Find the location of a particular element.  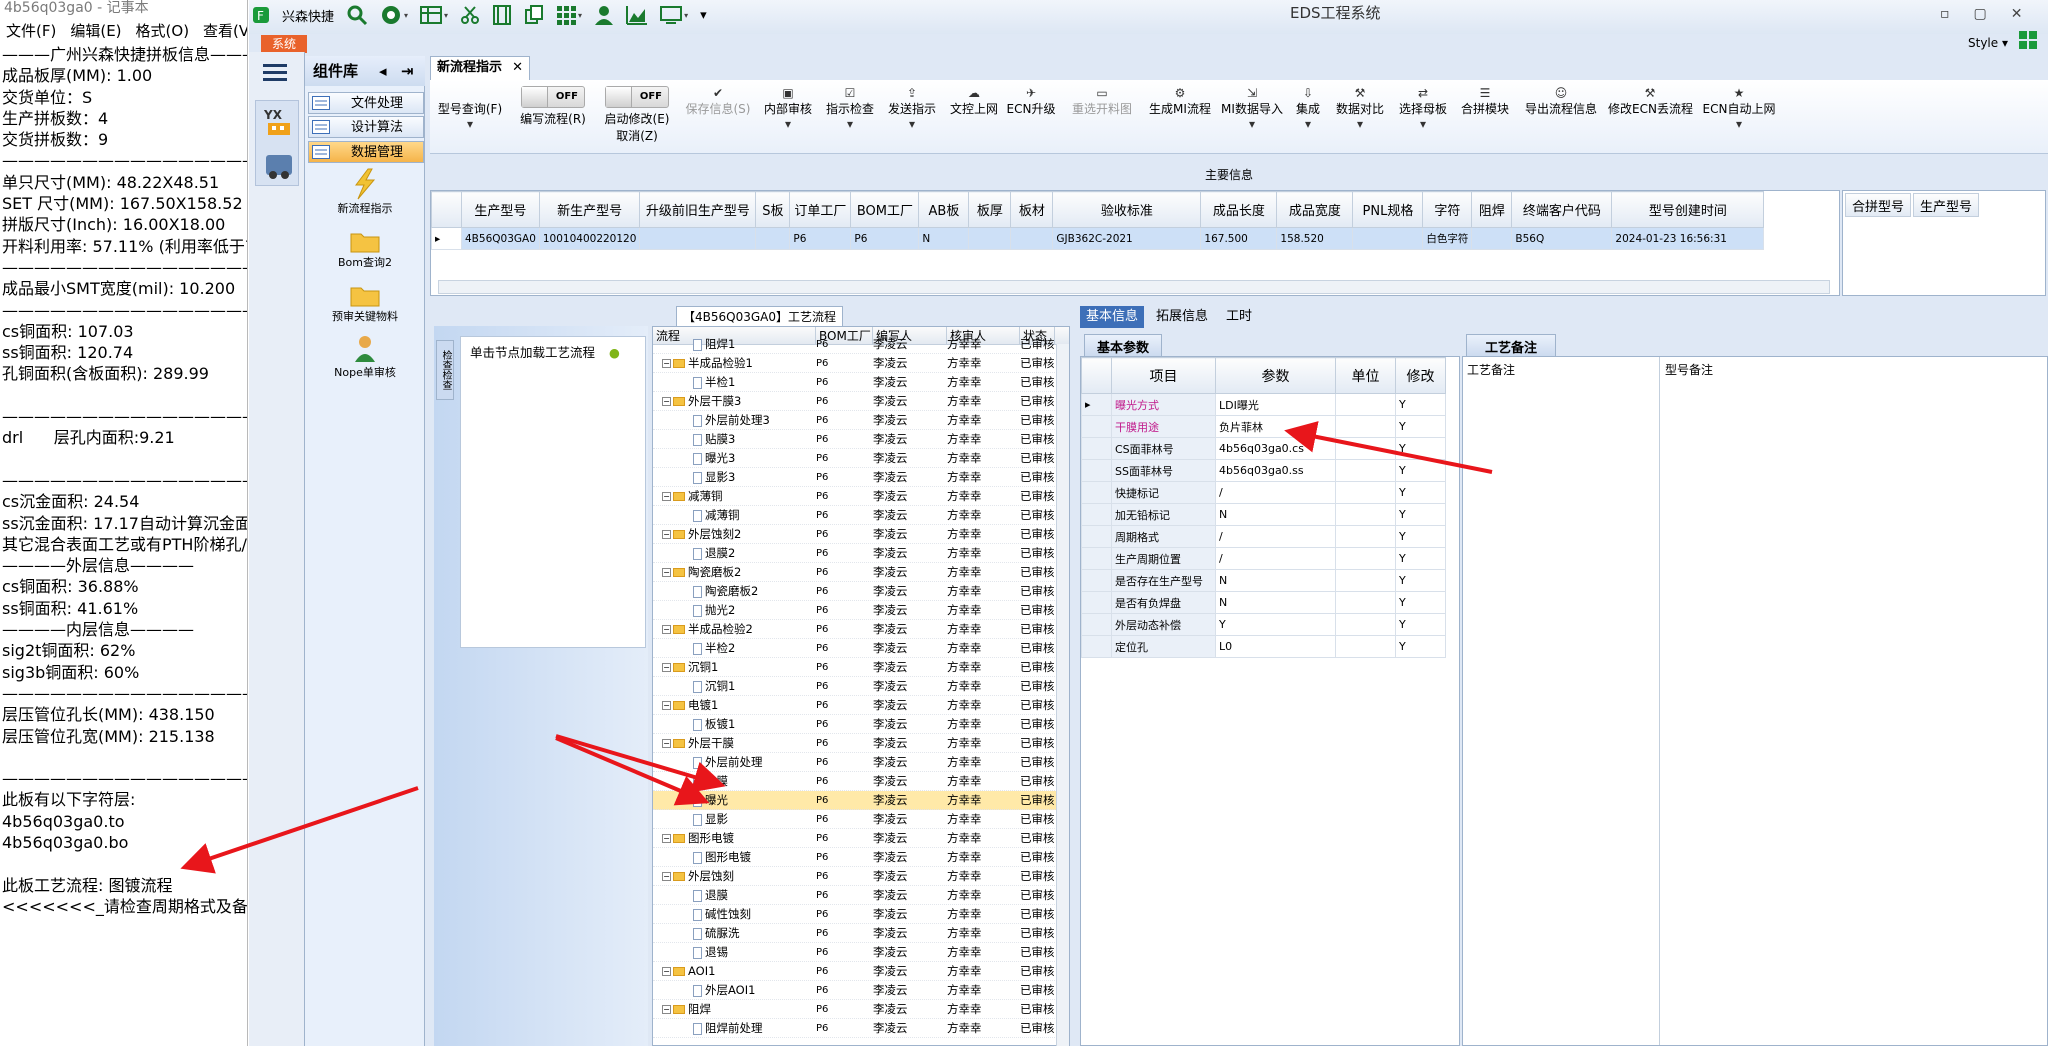

grid-cell: 4B56Q03GA0 is located at coordinates (500, 238).